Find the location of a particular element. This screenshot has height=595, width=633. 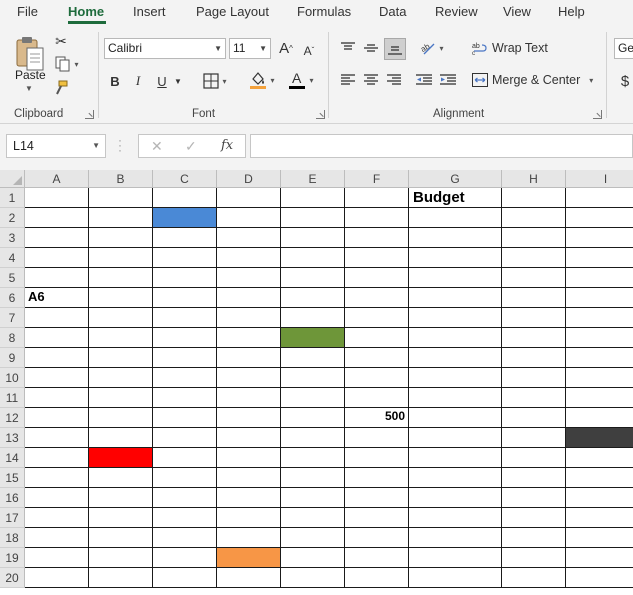

cell-f8 is located at coordinates (377, 338).